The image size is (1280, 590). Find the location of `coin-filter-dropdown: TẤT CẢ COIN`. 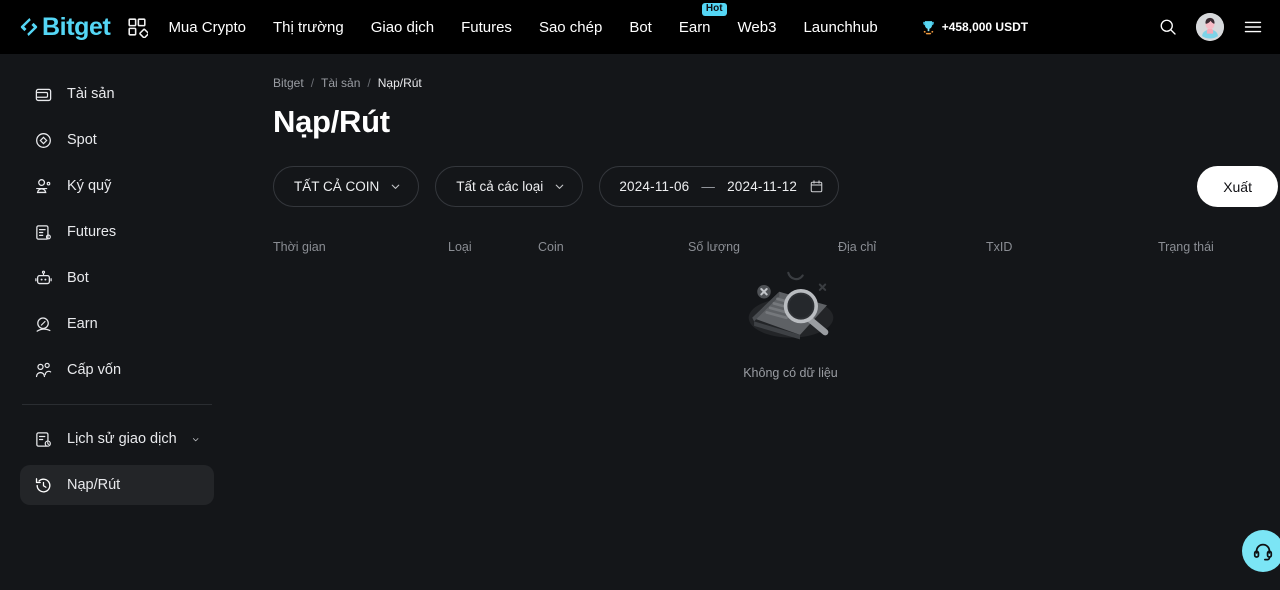

coin-filter-dropdown: TẤT CẢ COIN is located at coordinates (346, 186).